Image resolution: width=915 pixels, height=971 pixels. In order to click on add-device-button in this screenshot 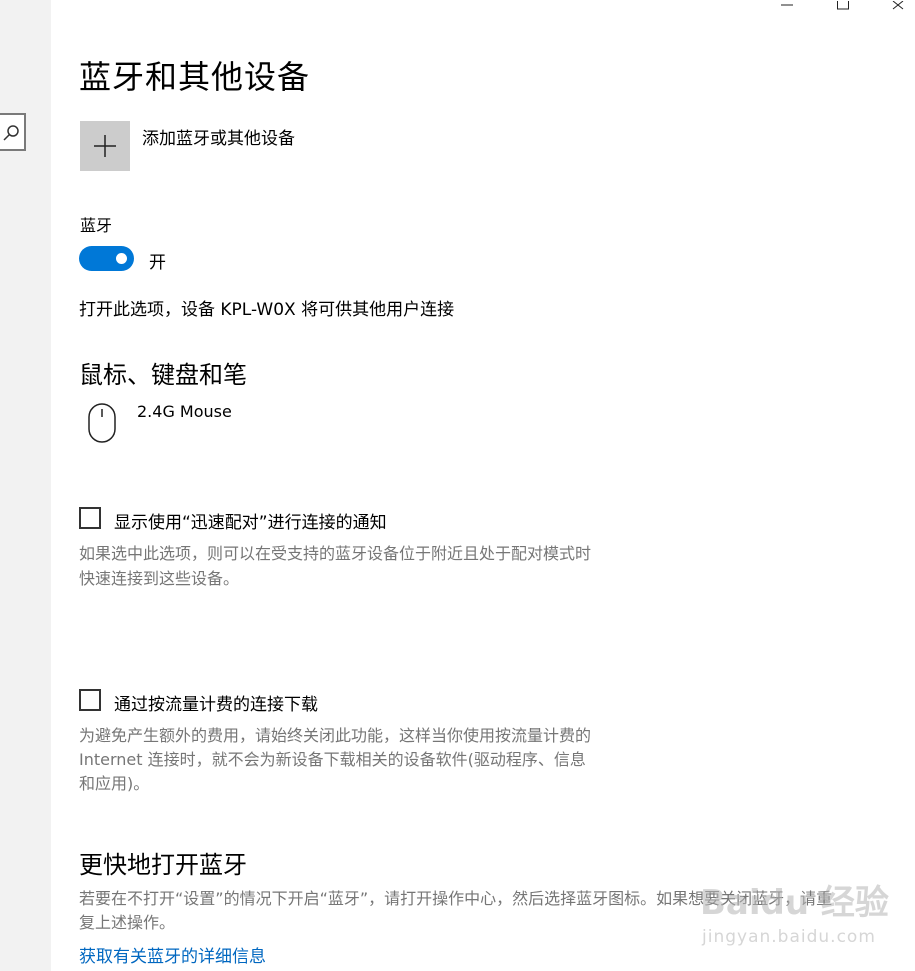, I will do `click(105, 146)`.